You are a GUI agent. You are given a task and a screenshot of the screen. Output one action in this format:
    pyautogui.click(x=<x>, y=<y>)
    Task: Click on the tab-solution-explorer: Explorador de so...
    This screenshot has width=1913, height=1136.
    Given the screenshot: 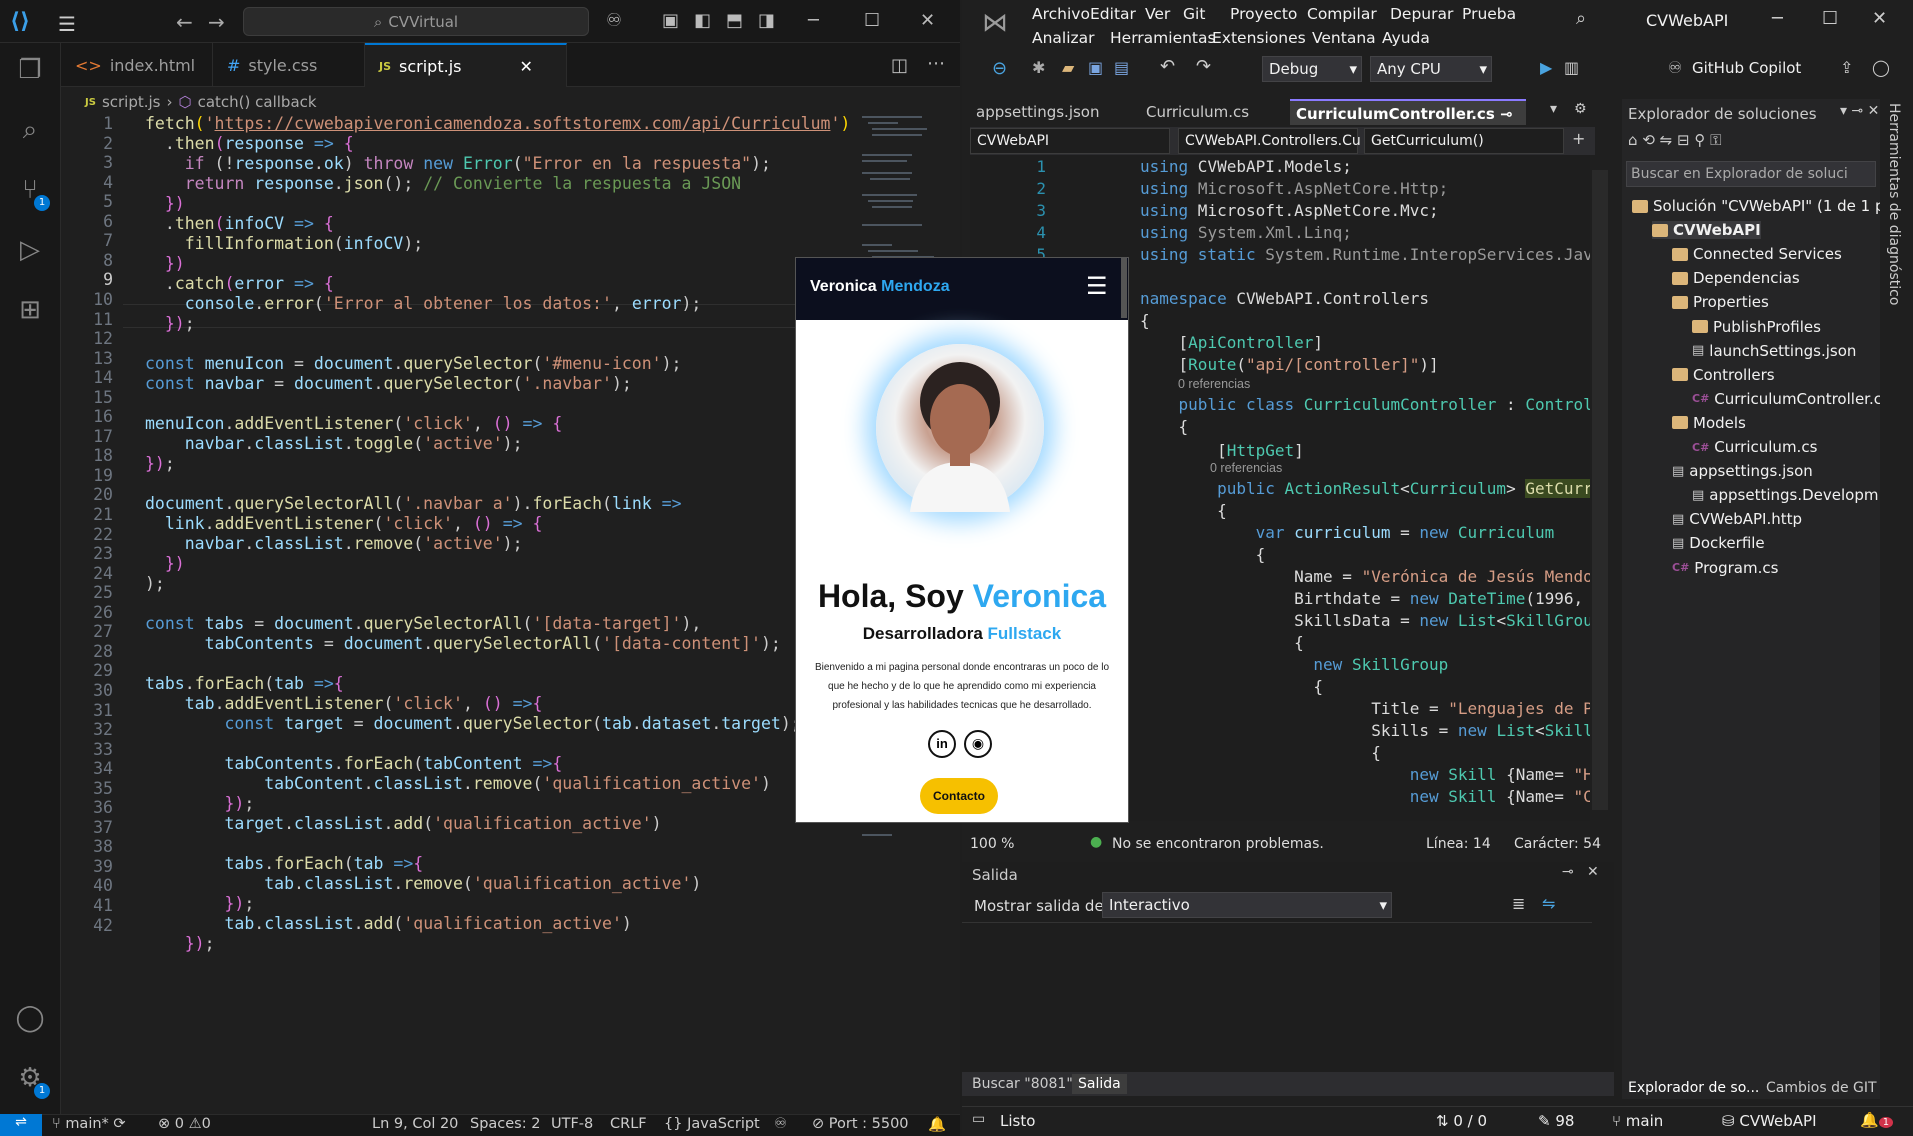 What is the action you would take?
    pyautogui.click(x=1693, y=1088)
    